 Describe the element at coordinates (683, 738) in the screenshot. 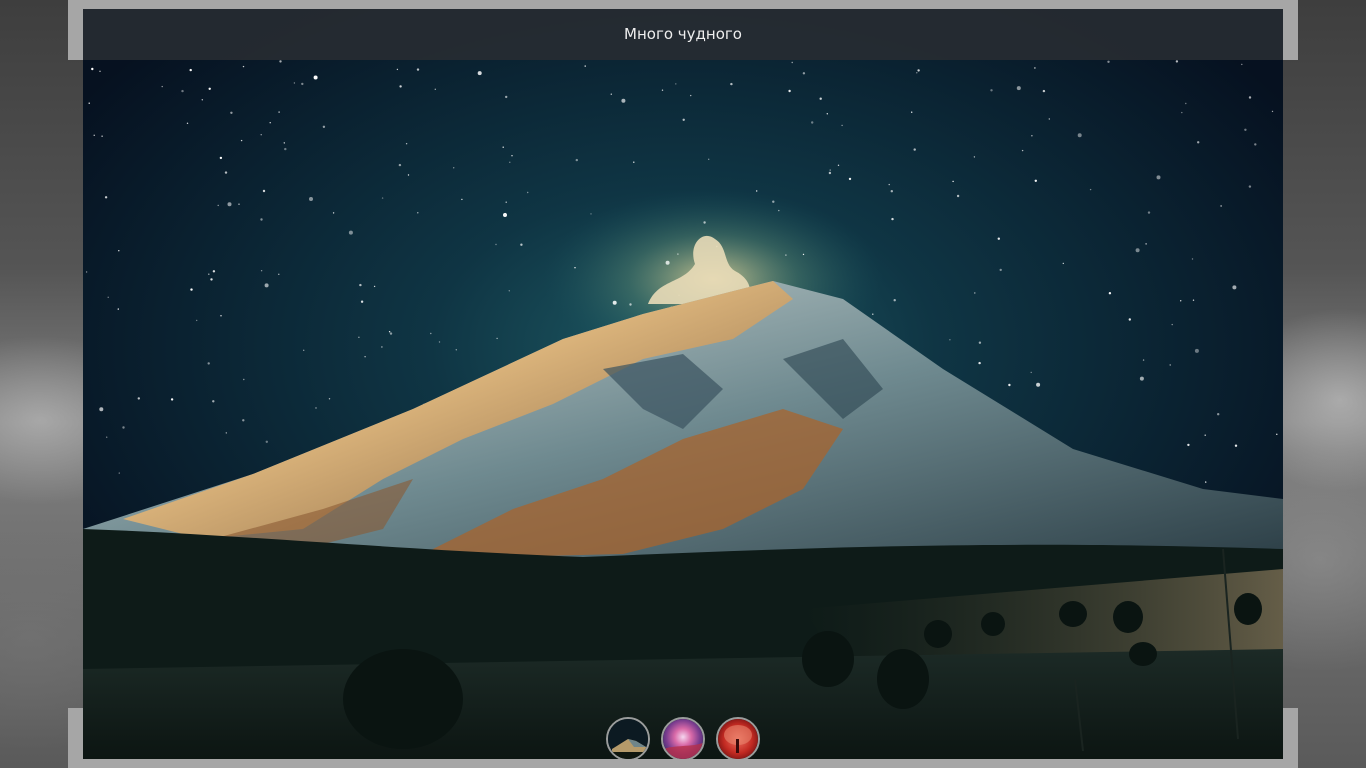

I see `thumbnail-pink-nebula` at that location.